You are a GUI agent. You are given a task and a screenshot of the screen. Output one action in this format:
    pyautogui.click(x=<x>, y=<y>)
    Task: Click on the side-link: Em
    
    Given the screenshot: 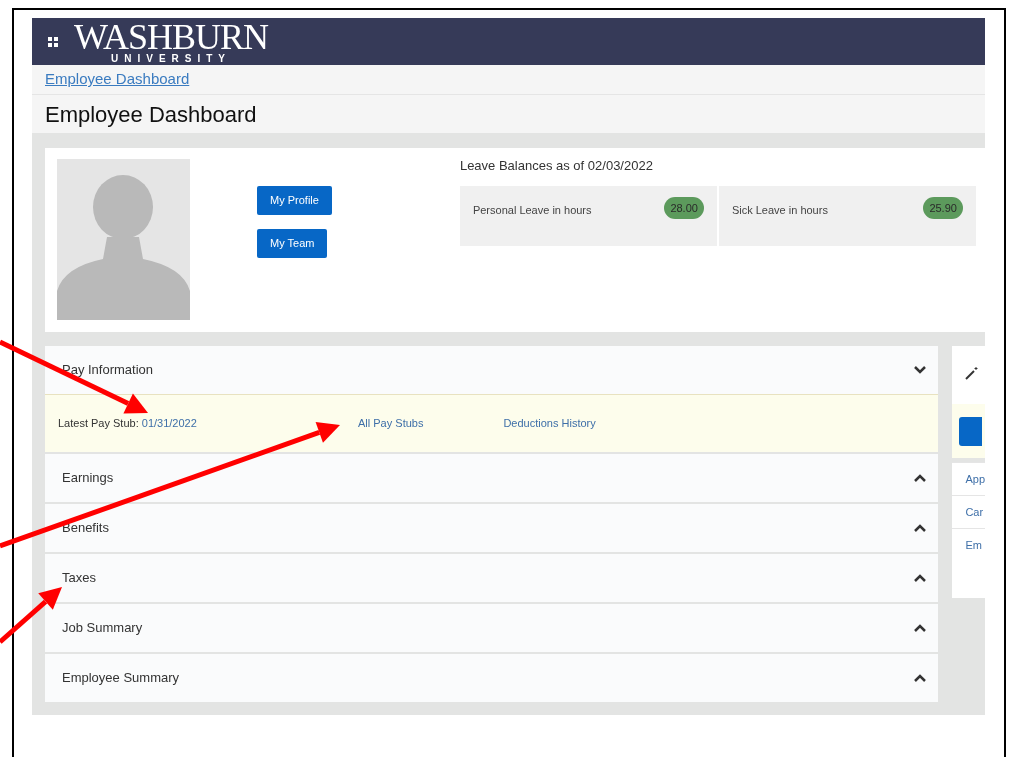 What is the action you would take?
    pyautogui.click(x=973, y=545)
    